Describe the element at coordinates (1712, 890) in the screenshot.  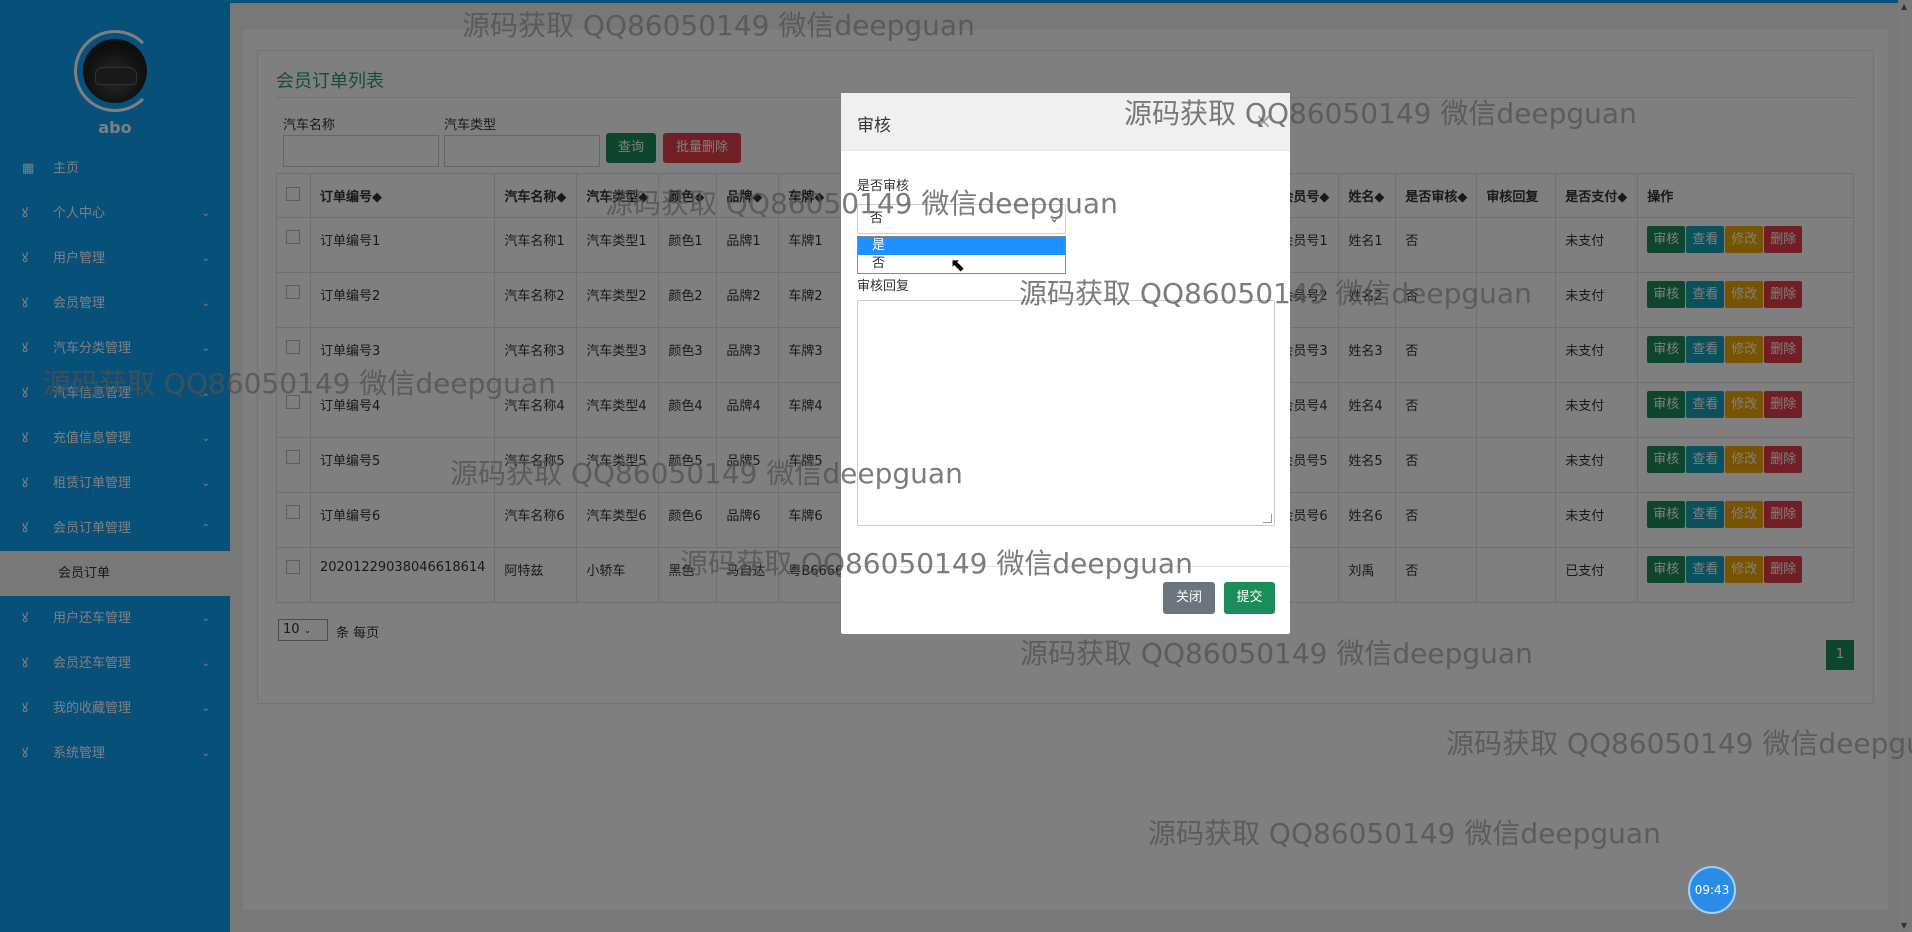
I see `clock-badge: 09:43` at that location.